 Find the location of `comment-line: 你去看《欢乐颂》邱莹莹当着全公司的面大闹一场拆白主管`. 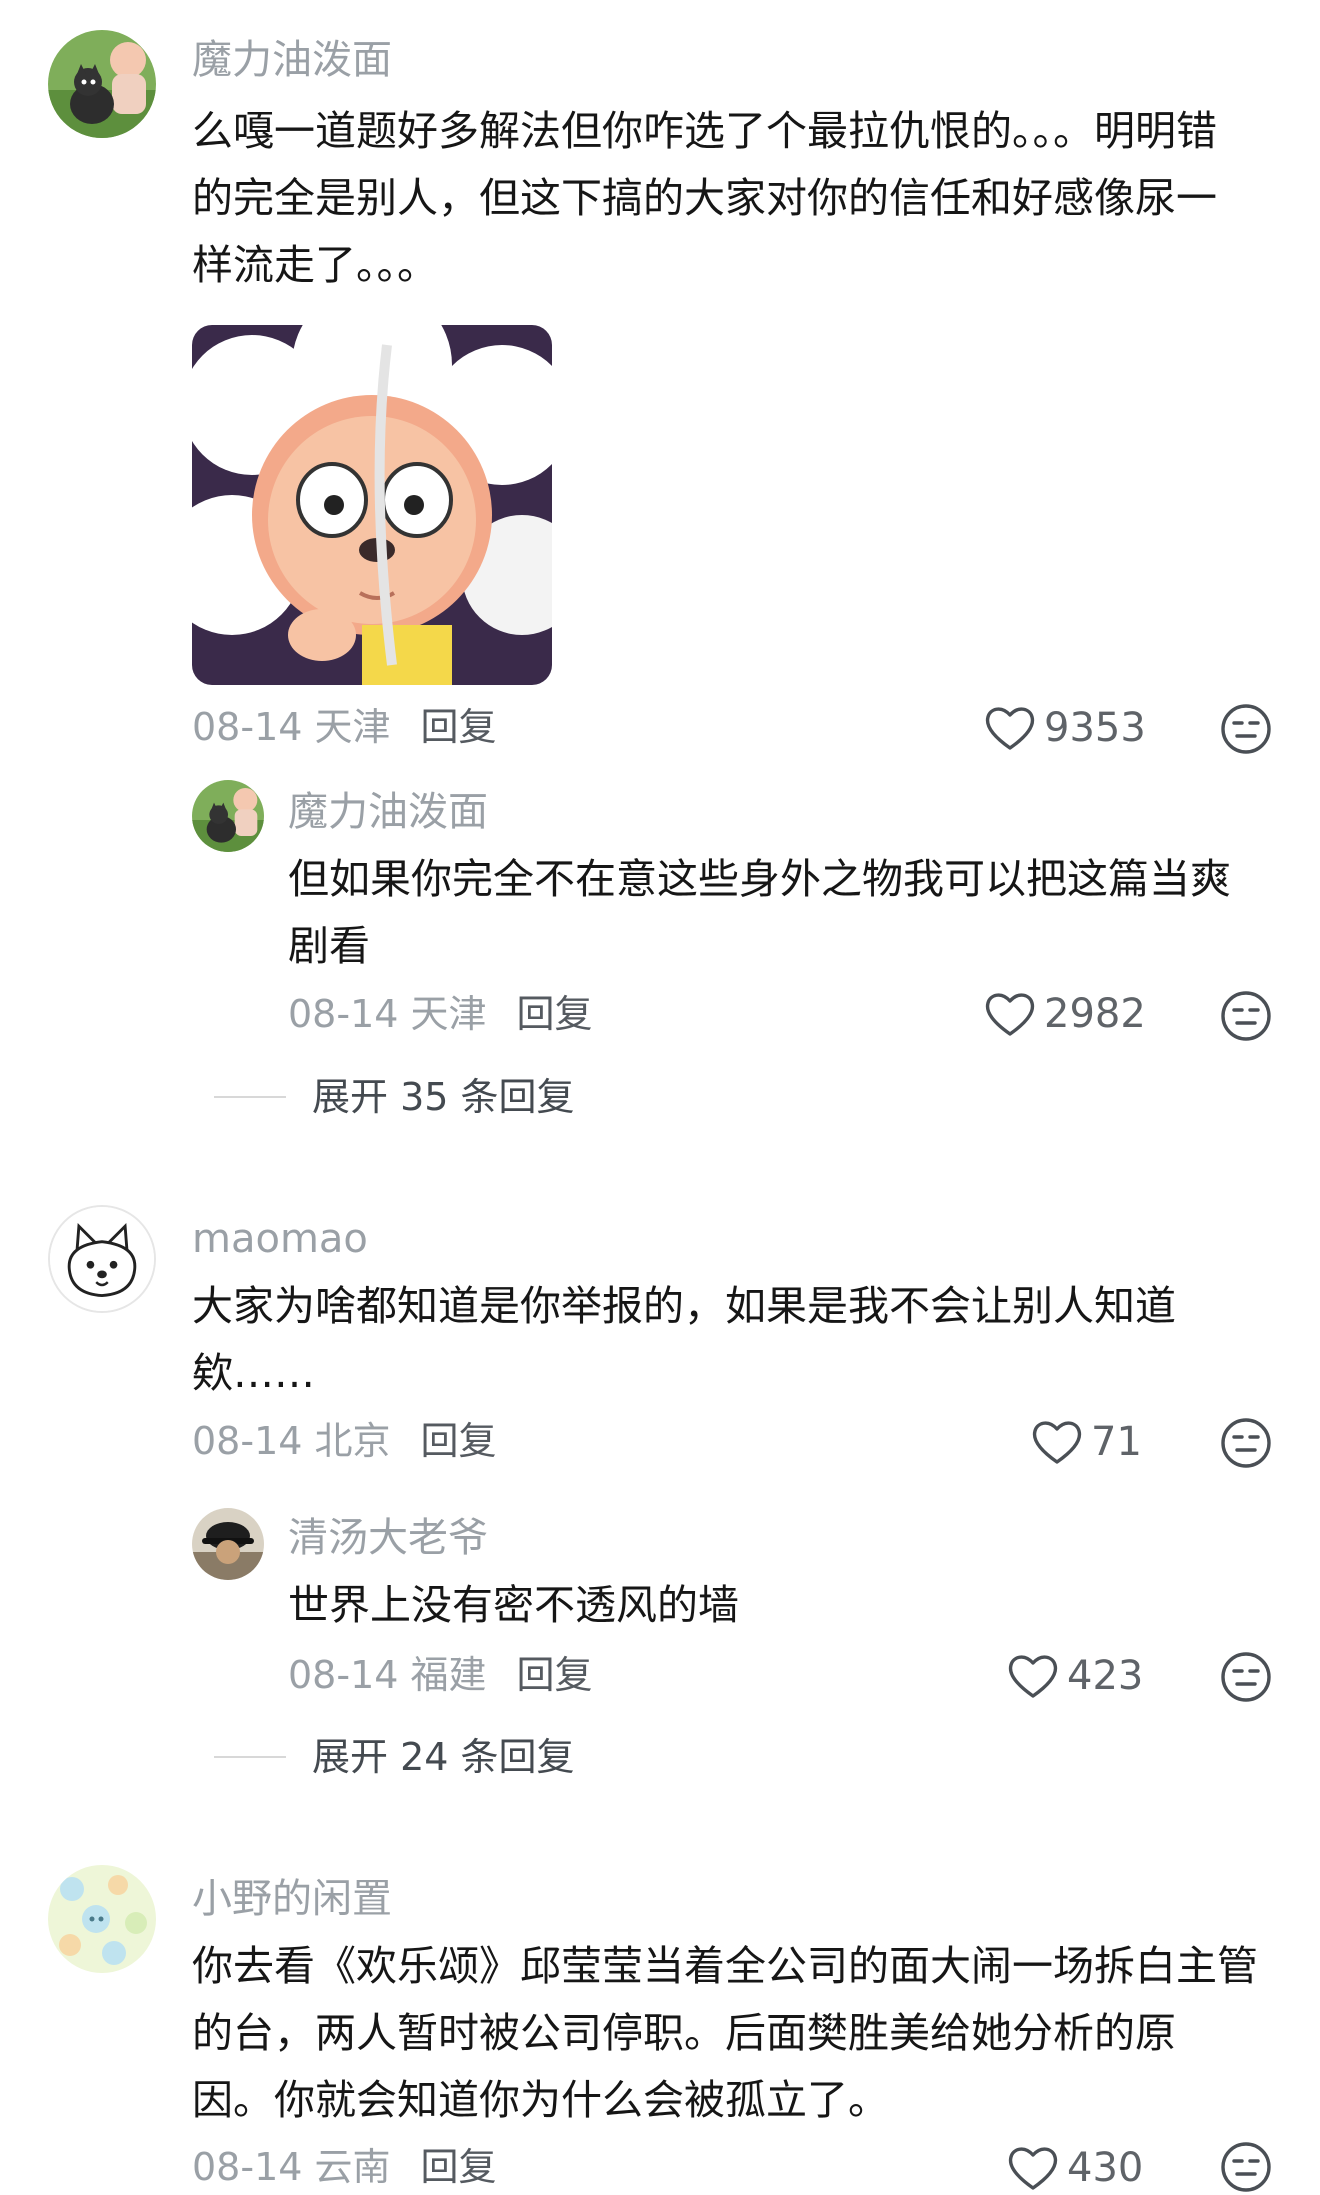

comment-line: 你去看《欢乐颂》邱莹莹当着全公司的面大闹一场拆白主管 is located at coordinates (725, 1966).